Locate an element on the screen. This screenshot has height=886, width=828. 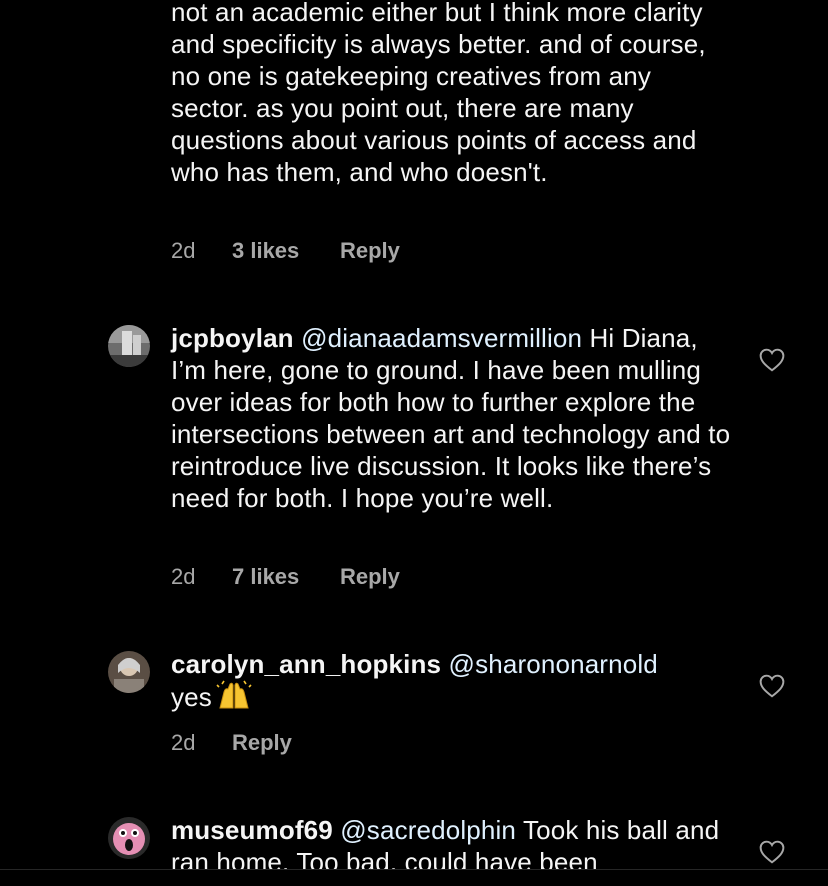
comment-meta: 2d Reply is located at coordinates (231, 743).